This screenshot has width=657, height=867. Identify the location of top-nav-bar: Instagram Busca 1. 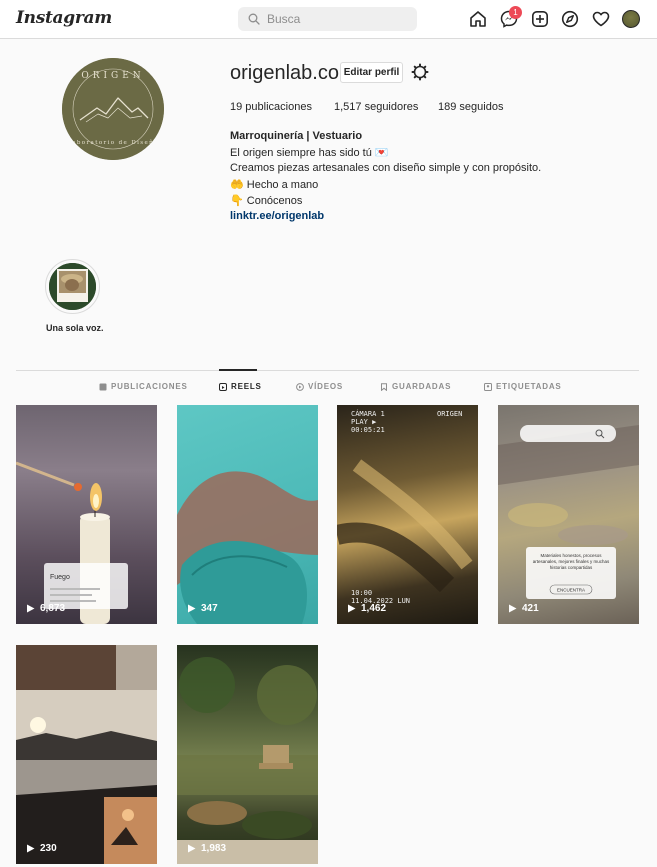
(328, 19).